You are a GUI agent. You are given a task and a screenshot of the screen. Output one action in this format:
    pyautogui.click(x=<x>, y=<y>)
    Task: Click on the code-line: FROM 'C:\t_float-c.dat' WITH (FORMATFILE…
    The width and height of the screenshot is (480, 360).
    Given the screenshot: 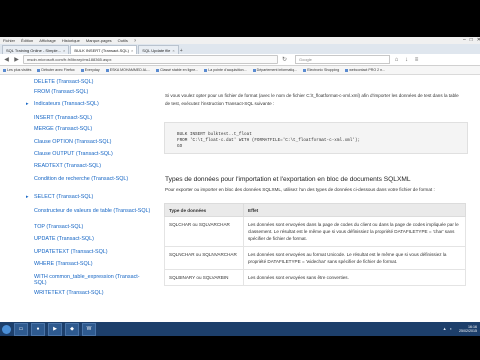 What is the action you would take?
    pyautogui.click(x=269, y=140)
    